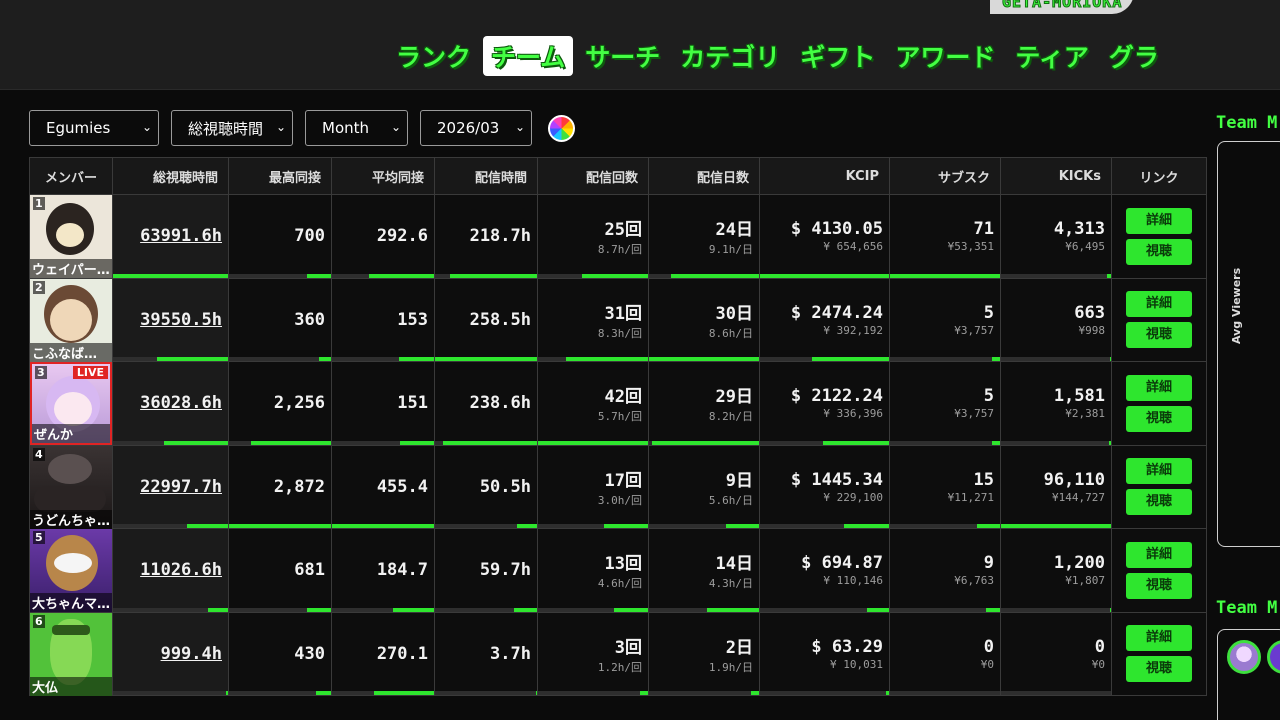 The width and height of the screenshot is (1280, 720). Describe the element at coordinates (704, 176) in the screenshot. I see `column-header: 配信日数` at that location.